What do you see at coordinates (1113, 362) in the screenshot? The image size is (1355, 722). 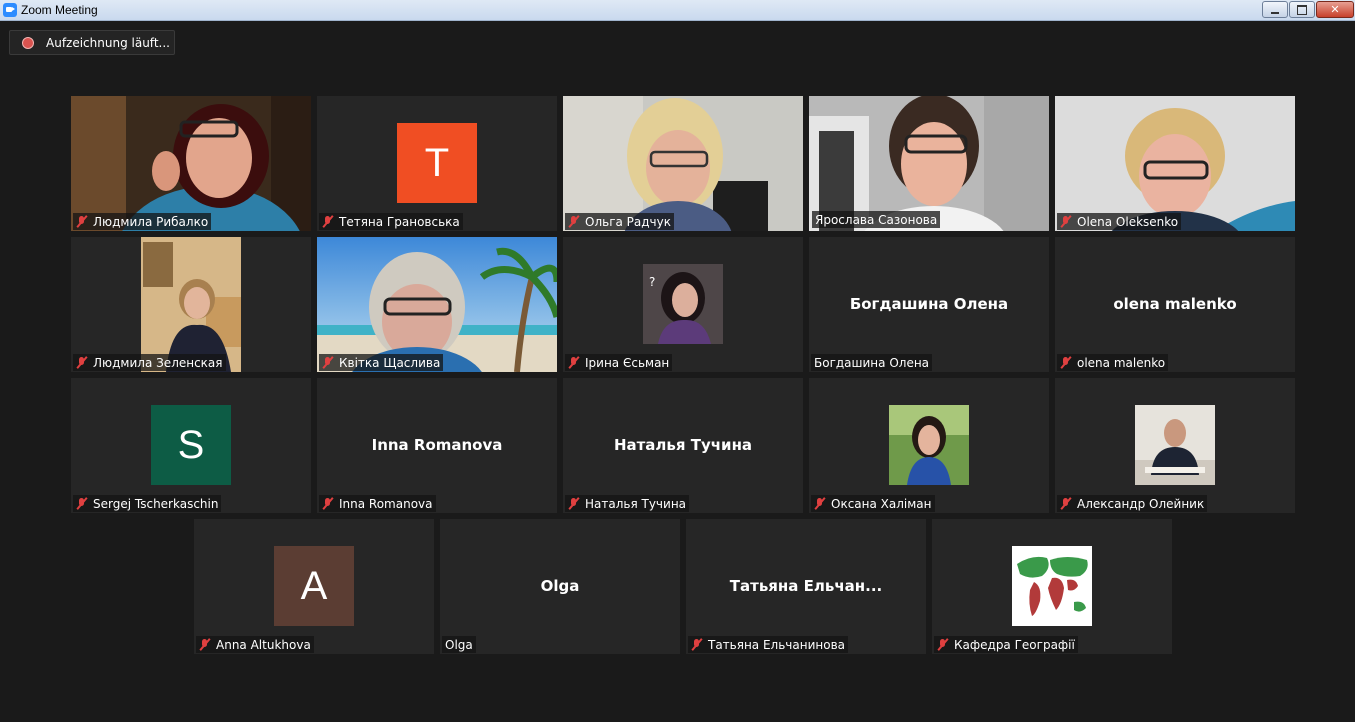 I see `participant-name-label: olena malenko` at bounding box center [1113, 362].